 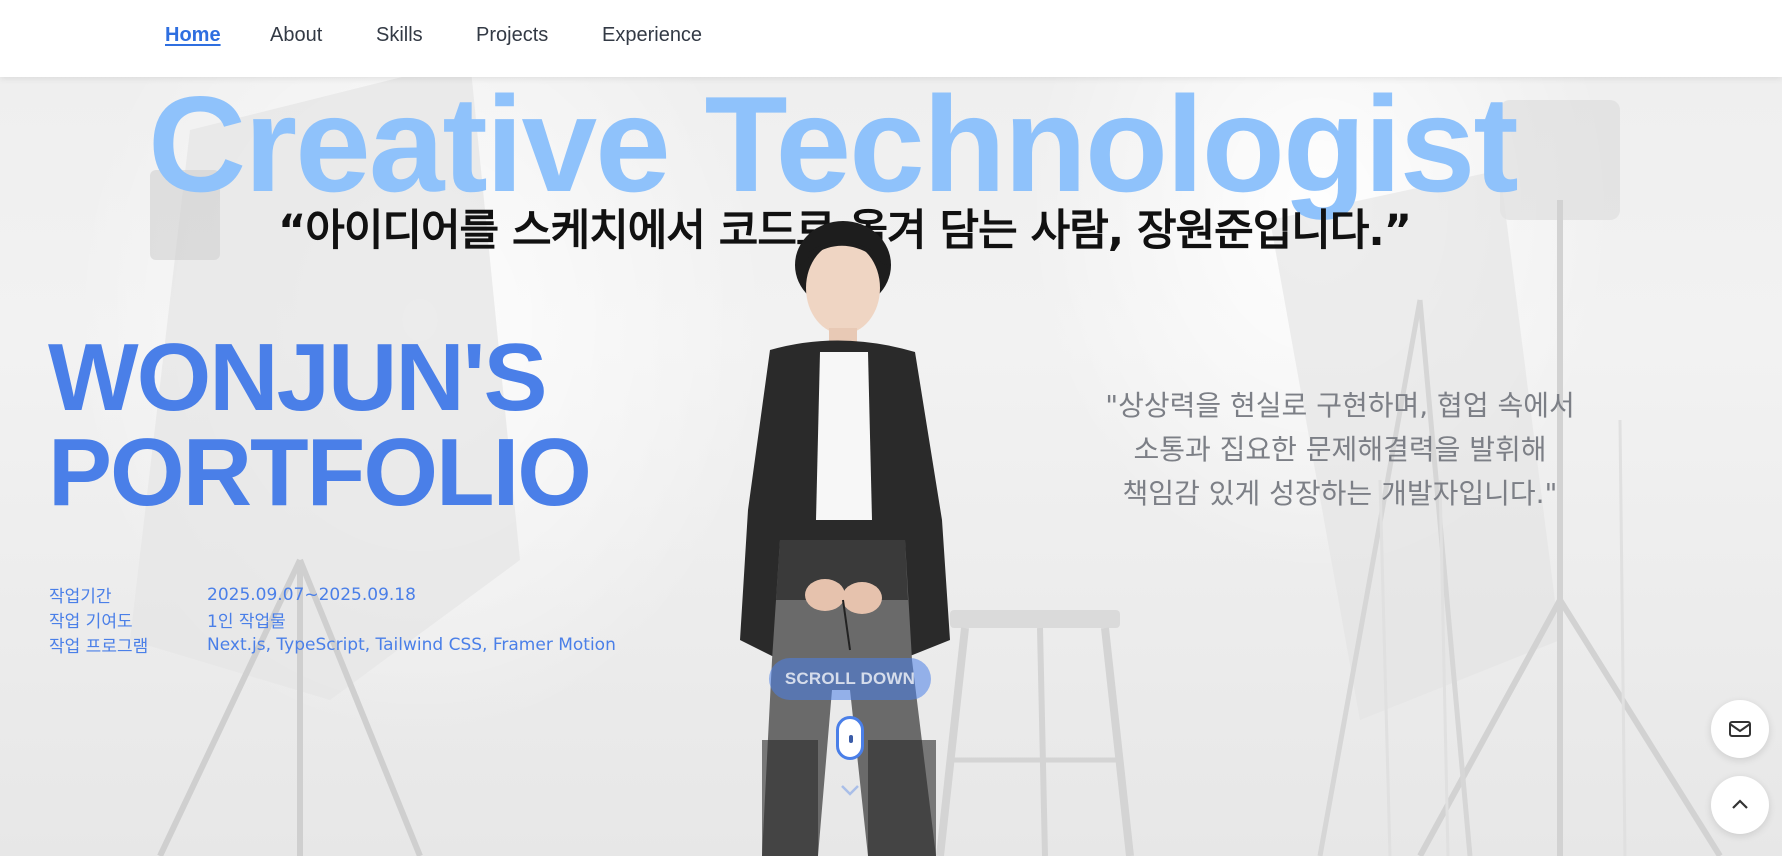 I want to click on top-nav: Home About Skills Projects Experience, so click(x=891, y=38).